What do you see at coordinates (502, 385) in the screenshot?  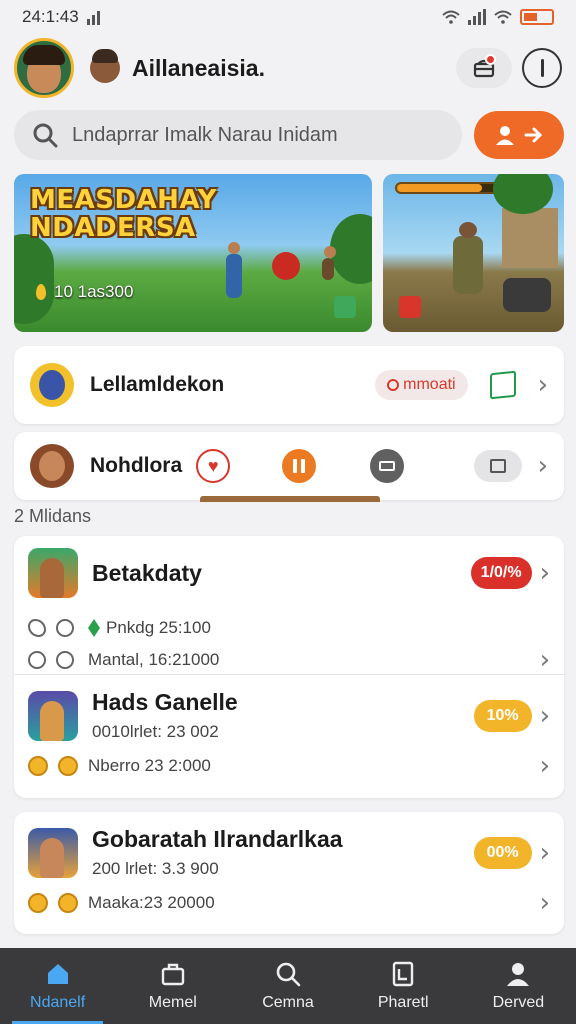 I see `edit-icon` at bounding box center [502, 385].